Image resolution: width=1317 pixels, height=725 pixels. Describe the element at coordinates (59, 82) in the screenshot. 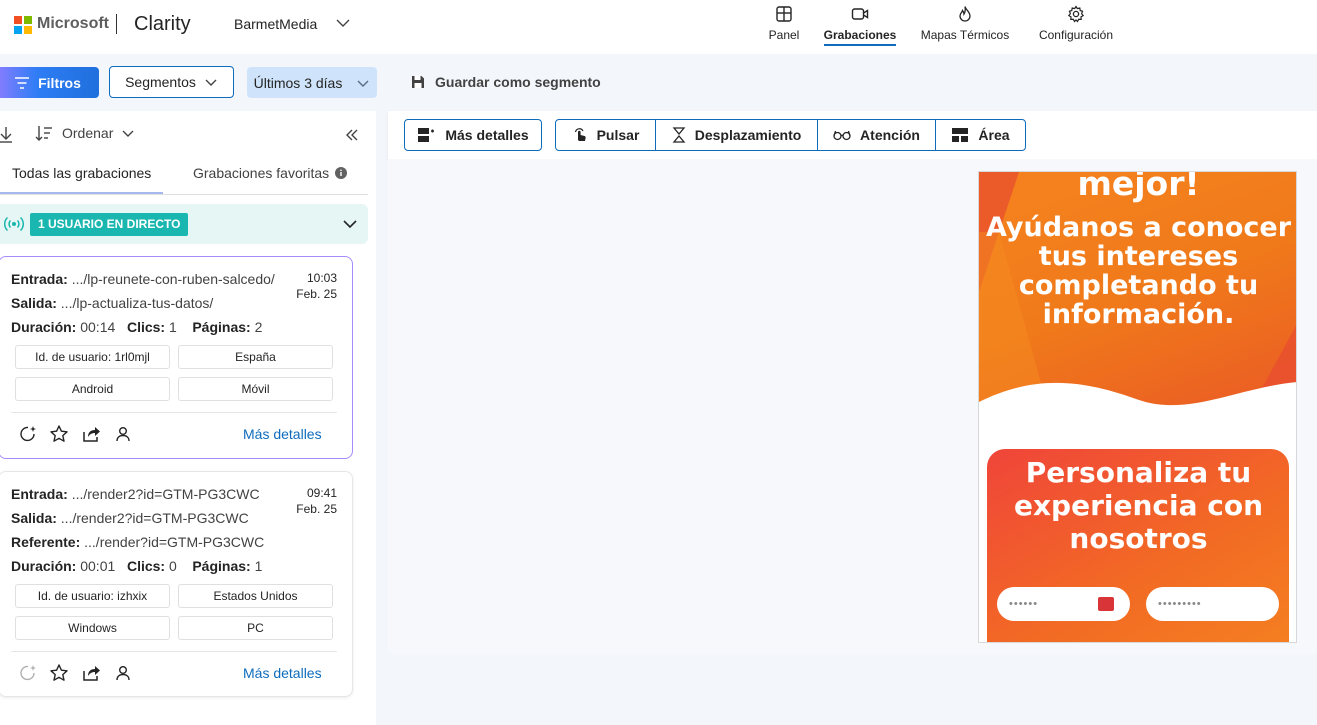

I see `filters-label: Filtros` at that location.